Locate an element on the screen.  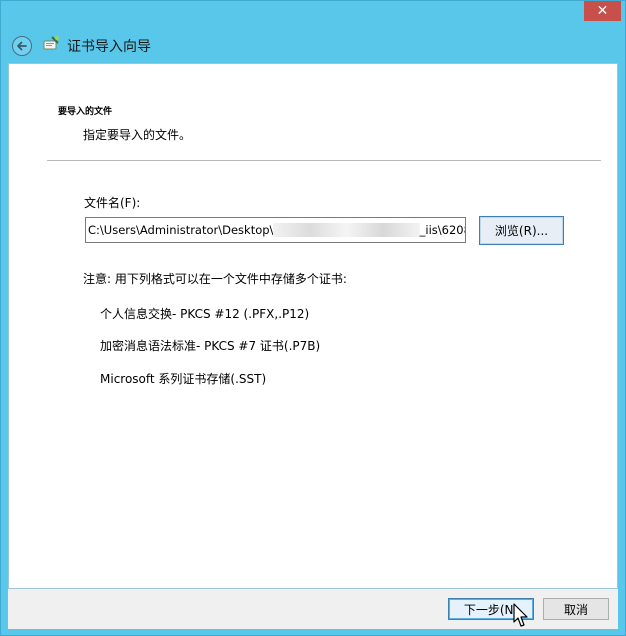
section-title: 要导入的文件 is located at coordinates (85, 112).